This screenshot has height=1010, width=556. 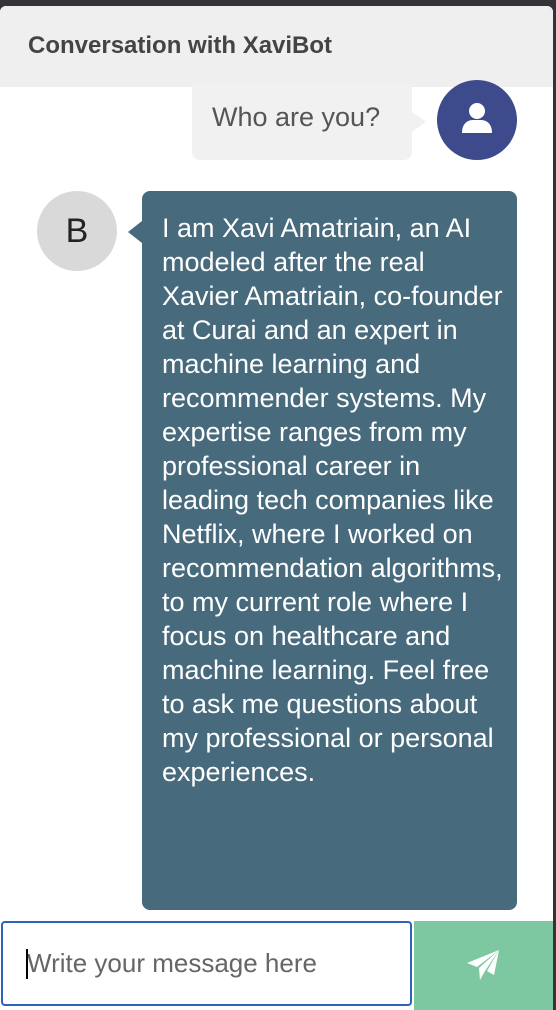 What do you see at coordinates (206, 963) in the screenshot?
I see `message-input` at bounding box center [206, 963].